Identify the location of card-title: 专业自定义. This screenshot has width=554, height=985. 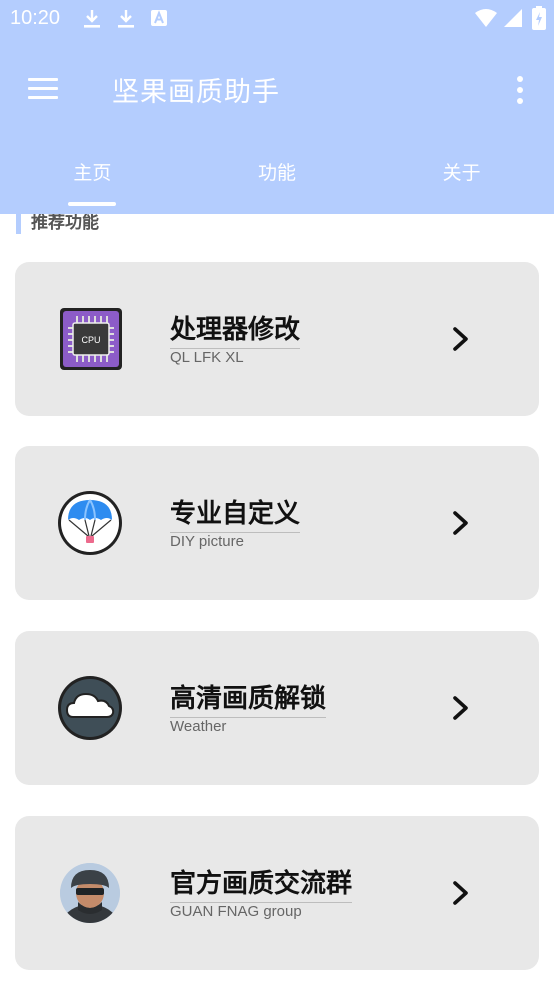
(235, 513).